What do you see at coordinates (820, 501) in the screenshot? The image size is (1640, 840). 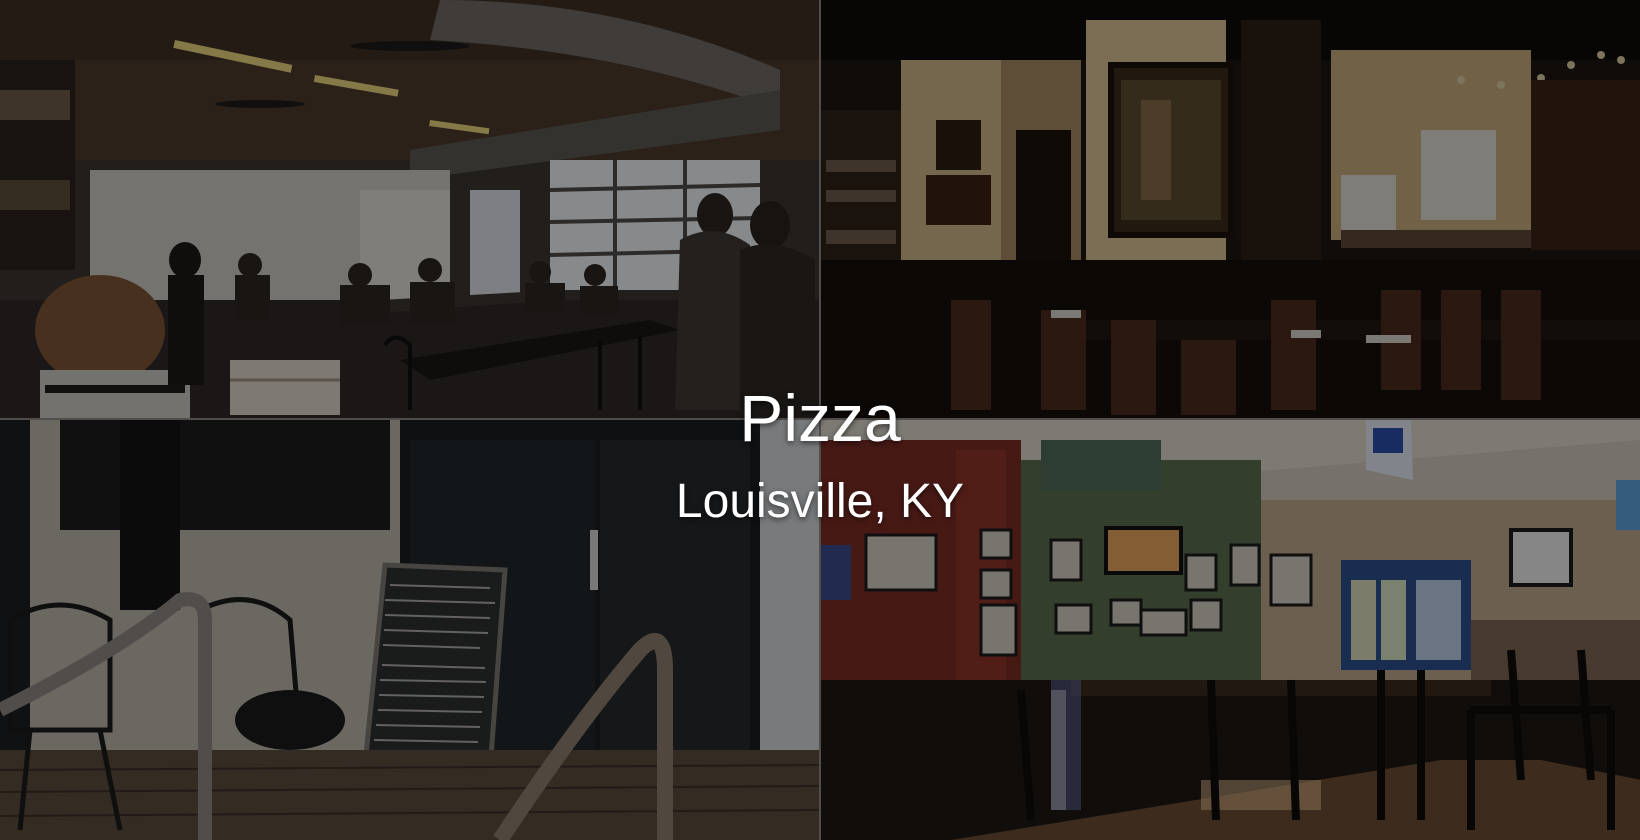 I see `caption-subtitle: Louisville, KY` at bounding box center [820, 501].